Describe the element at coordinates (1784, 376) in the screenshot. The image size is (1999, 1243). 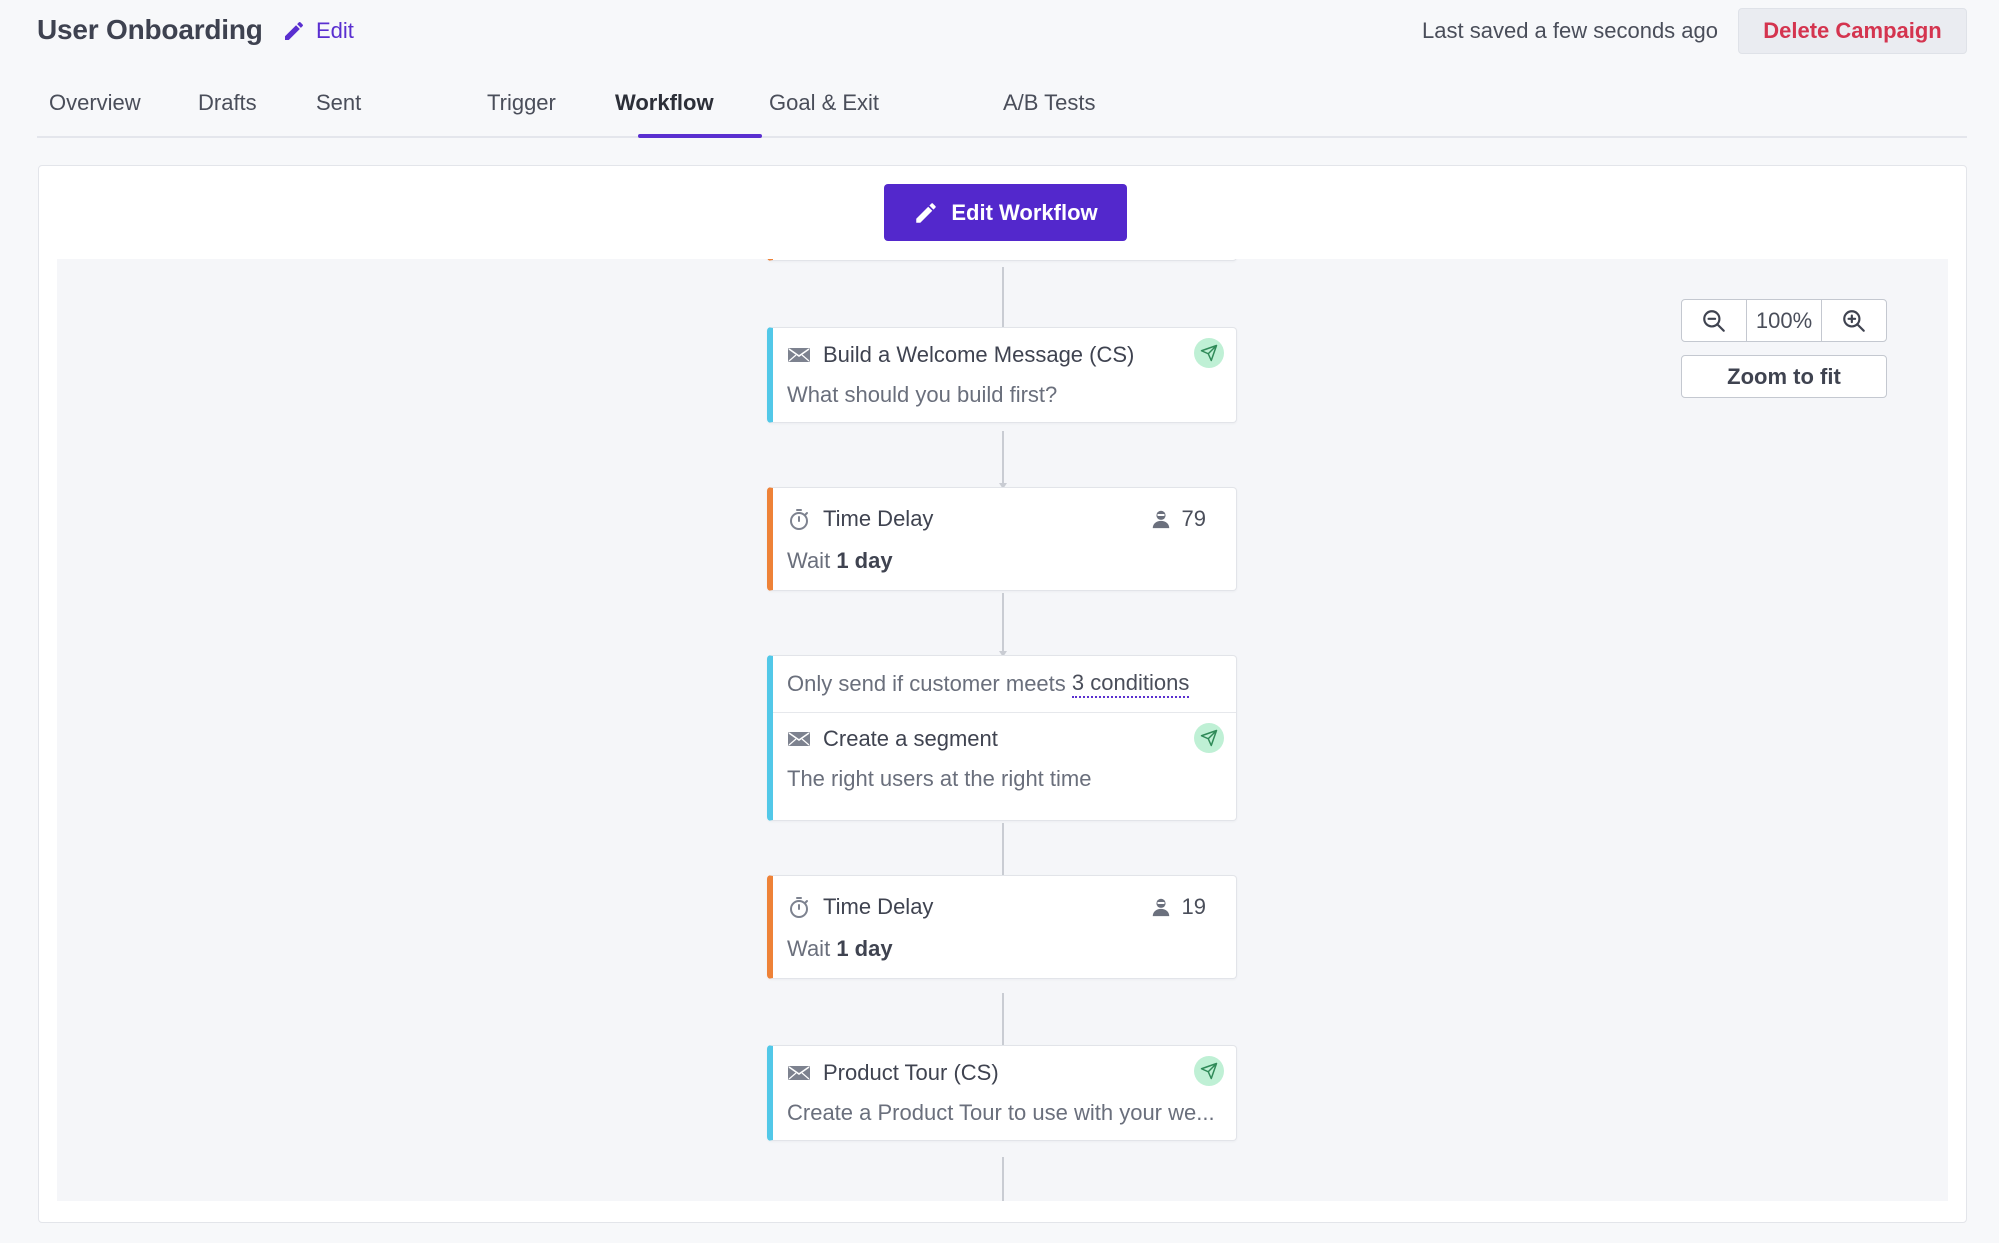
I see `zoom-to-fit-button: Zoom to fit` at that location.